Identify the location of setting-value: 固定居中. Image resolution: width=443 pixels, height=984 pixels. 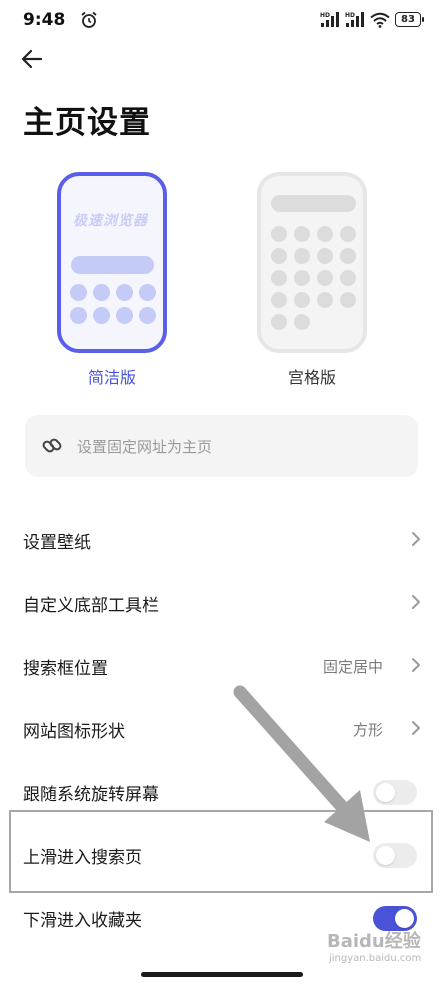
(352, 667).